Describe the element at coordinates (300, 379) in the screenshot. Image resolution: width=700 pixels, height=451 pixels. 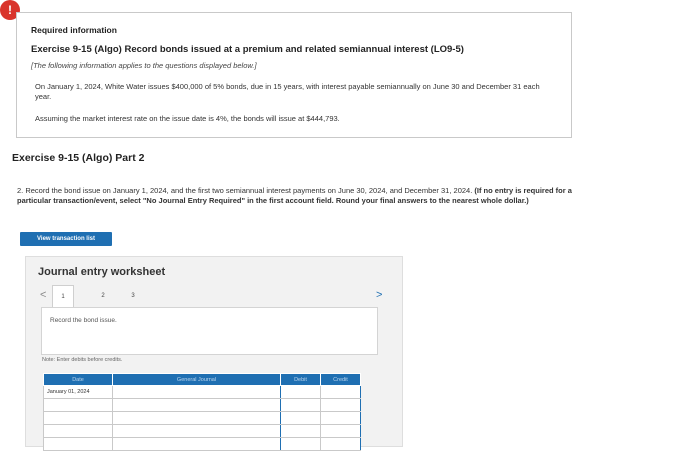
I see `column-header-debit: Debit` at that location.